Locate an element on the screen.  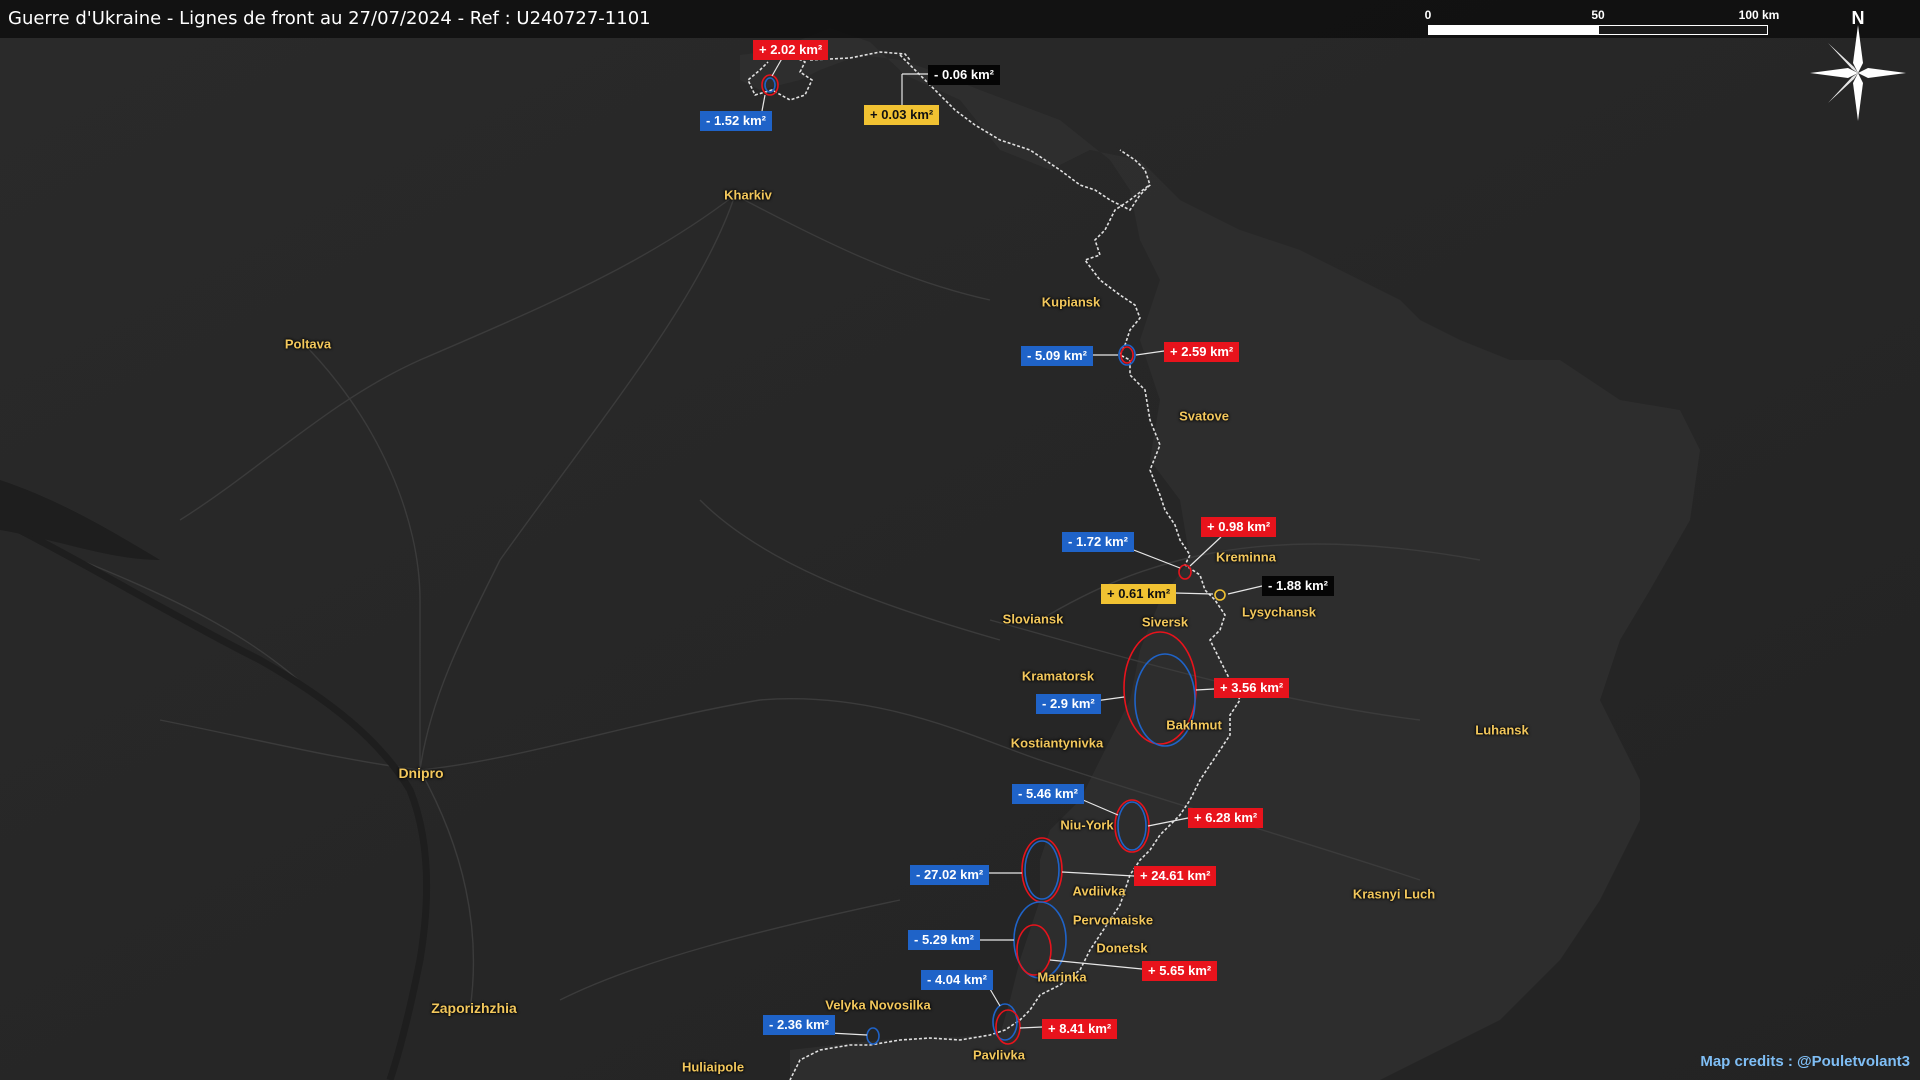
city-kreminna: Kreminna is located at coordinates (1246, 557).